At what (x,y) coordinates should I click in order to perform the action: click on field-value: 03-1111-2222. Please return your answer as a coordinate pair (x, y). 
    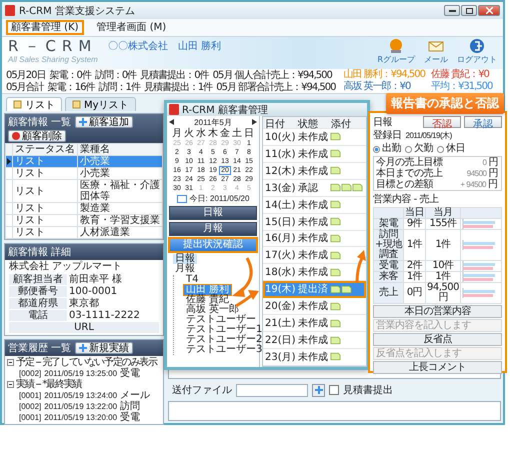
    Looking at the image, I should click on (105, 315).